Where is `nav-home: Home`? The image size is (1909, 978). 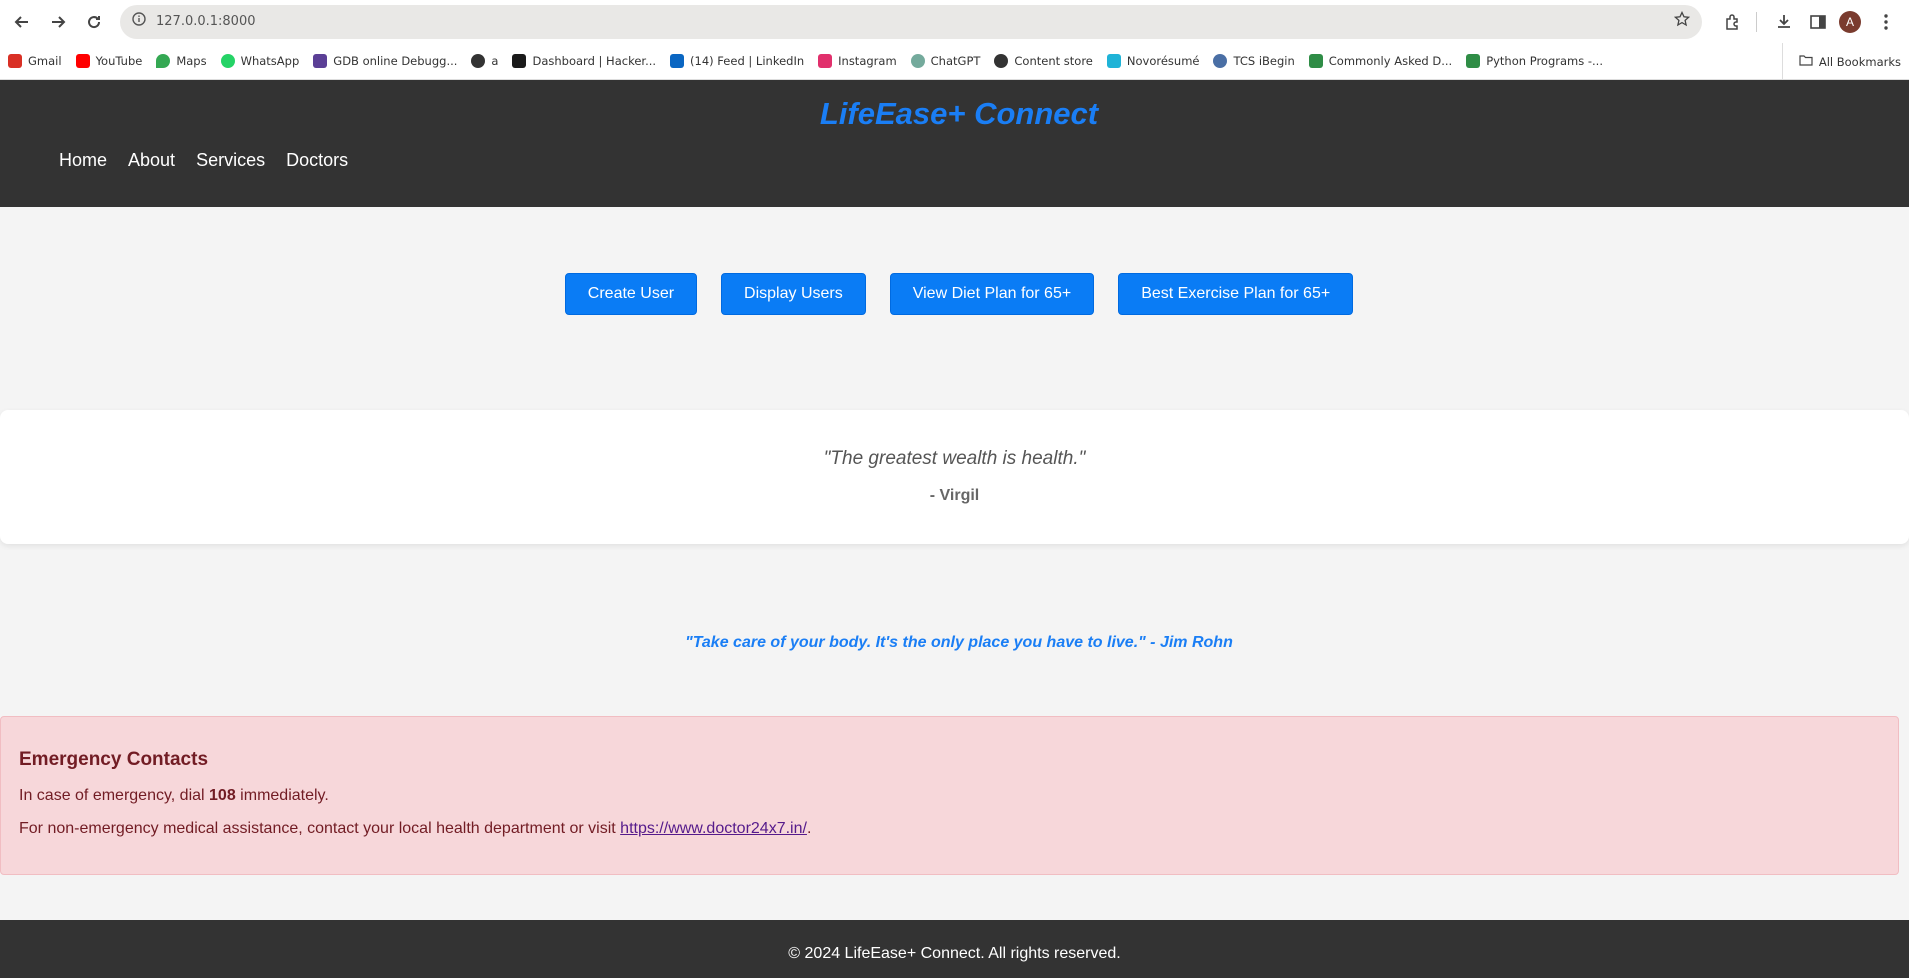 nav-home: Home is located at coordinates (83, 160).